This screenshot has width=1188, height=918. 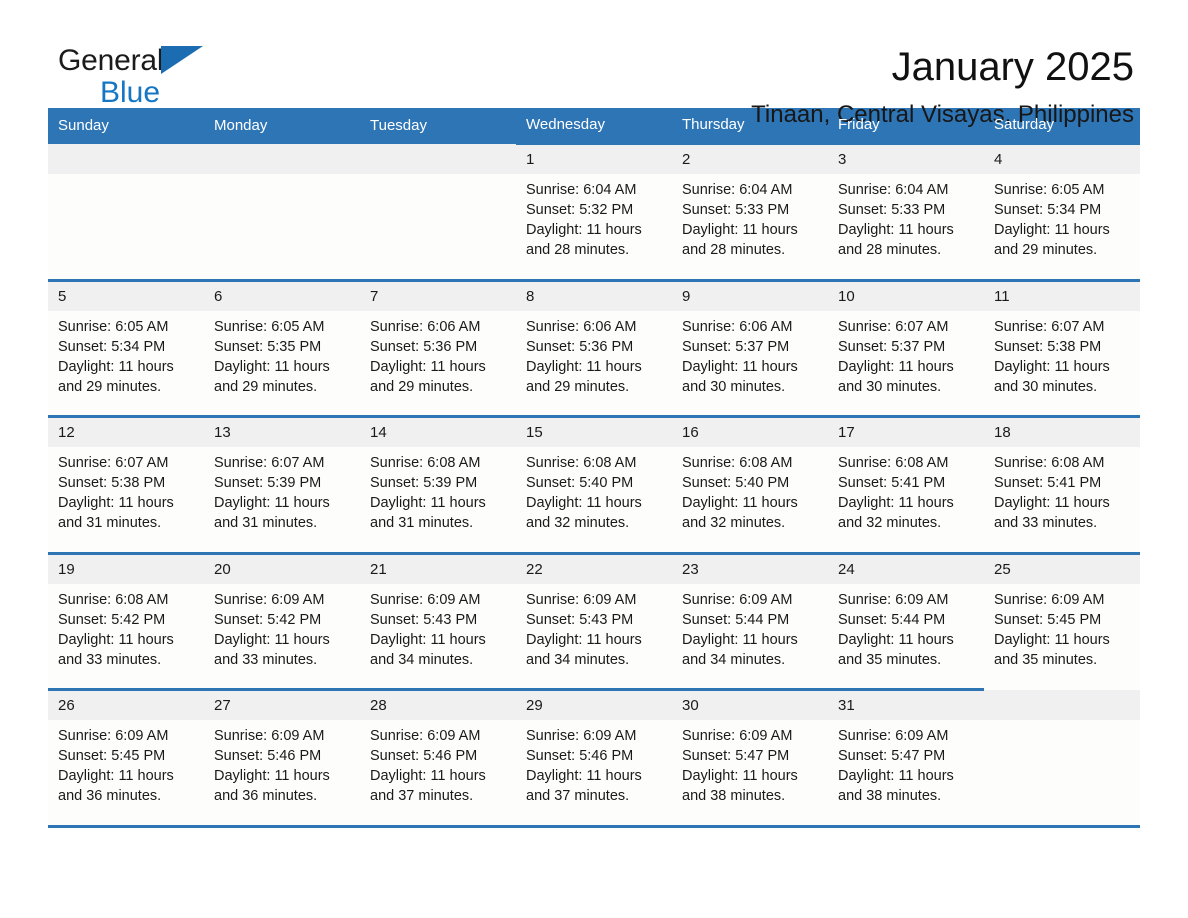 I want to click on day-number: 20, so click(x=282, y=567).